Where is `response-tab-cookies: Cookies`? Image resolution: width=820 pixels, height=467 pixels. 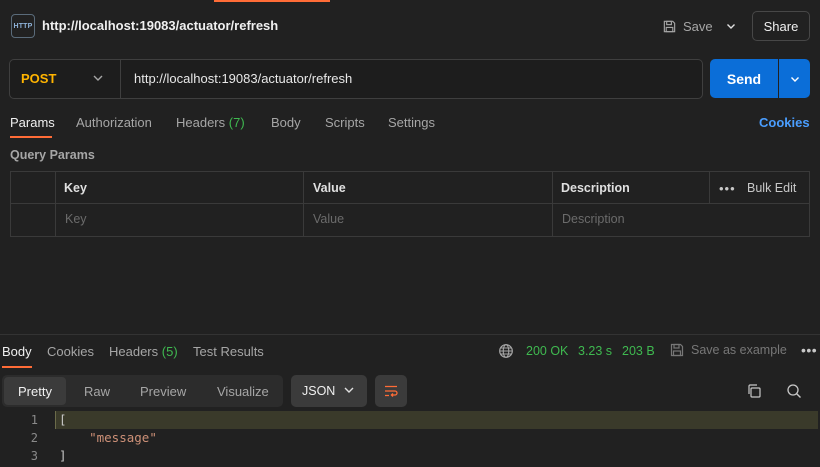
response-tab-cookies: Cookies is located at coordinates (70, 351).